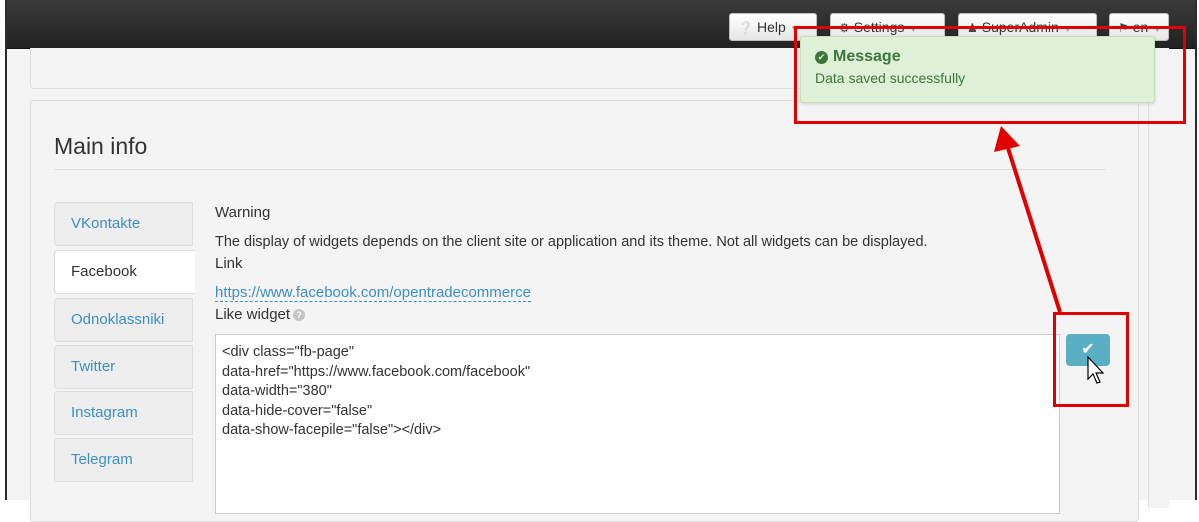 The width and height of the screenshot is (1199, 522). Describe the element at coordinates (123, 413) in the screenshot. I see `tab-instagram: Instagram` at that location.